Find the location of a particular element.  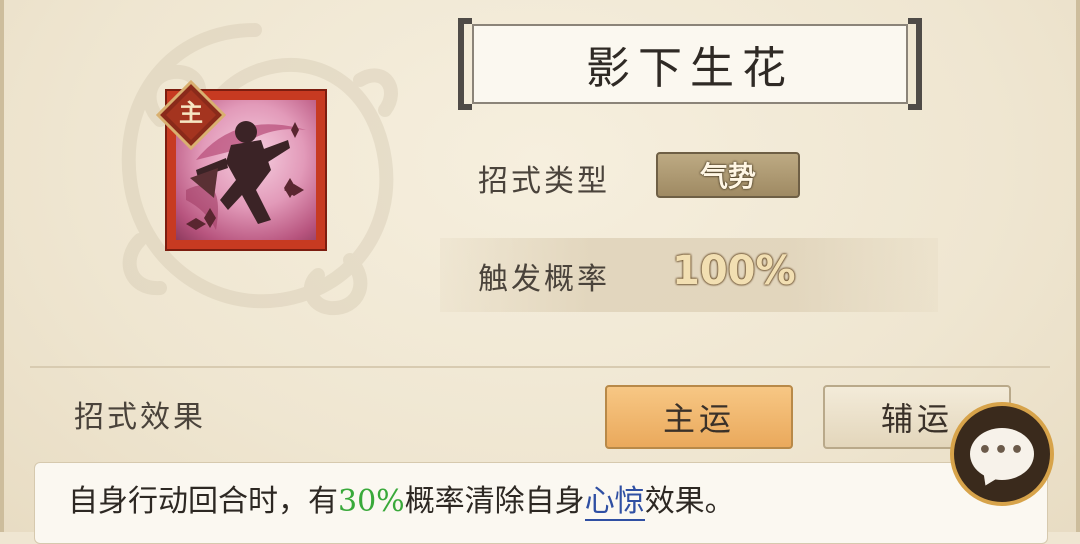

desc-suffix: 效果。 is located at coordinates (689, 501).